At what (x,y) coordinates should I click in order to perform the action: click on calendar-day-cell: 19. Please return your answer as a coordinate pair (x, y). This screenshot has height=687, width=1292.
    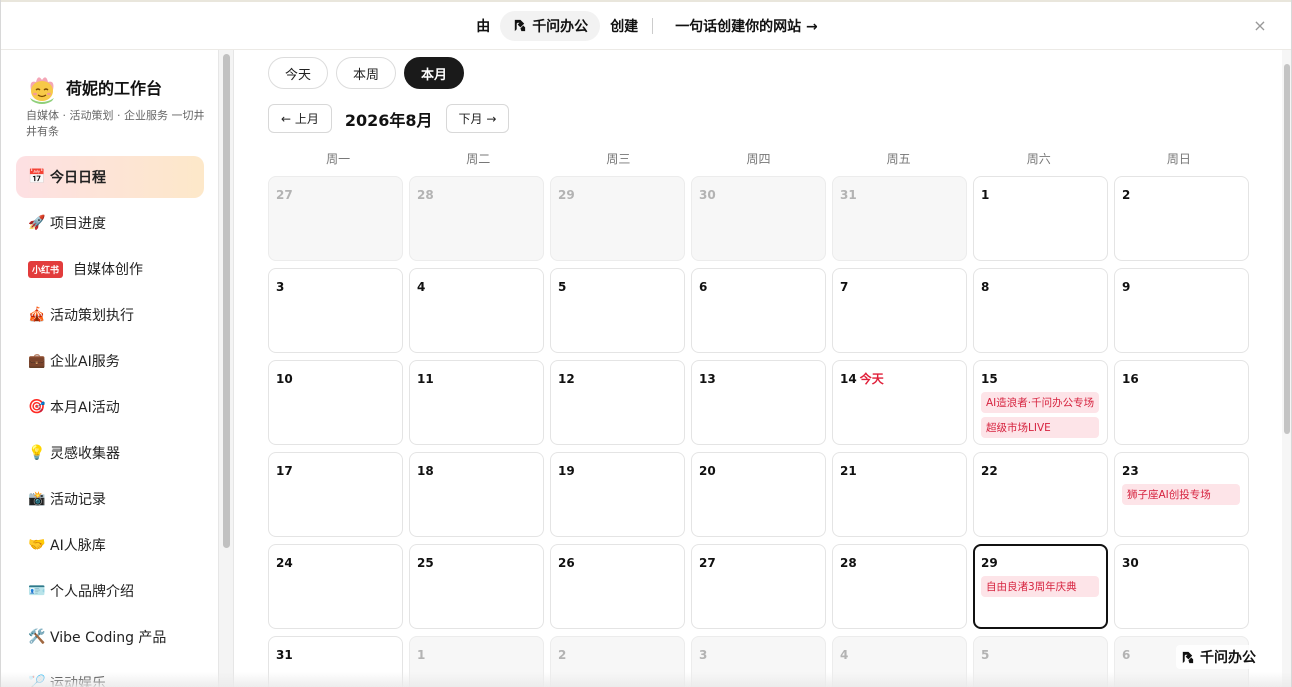
    Looking at the image, I should click on (617, 494).